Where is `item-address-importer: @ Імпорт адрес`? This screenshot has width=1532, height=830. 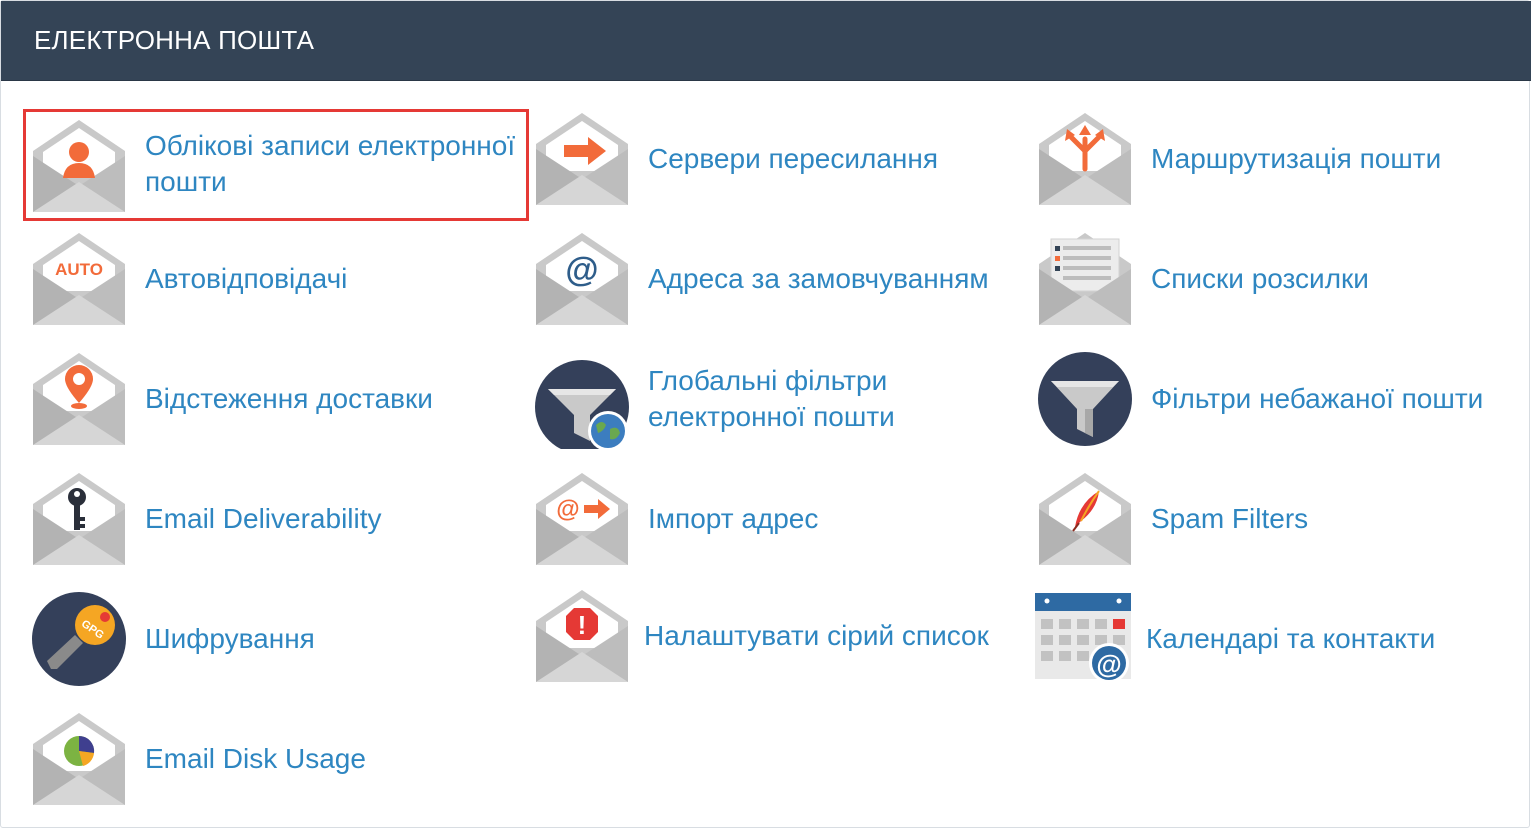 item-address-importer: @ Імпорт адрес is located at coordinates (769, 519).